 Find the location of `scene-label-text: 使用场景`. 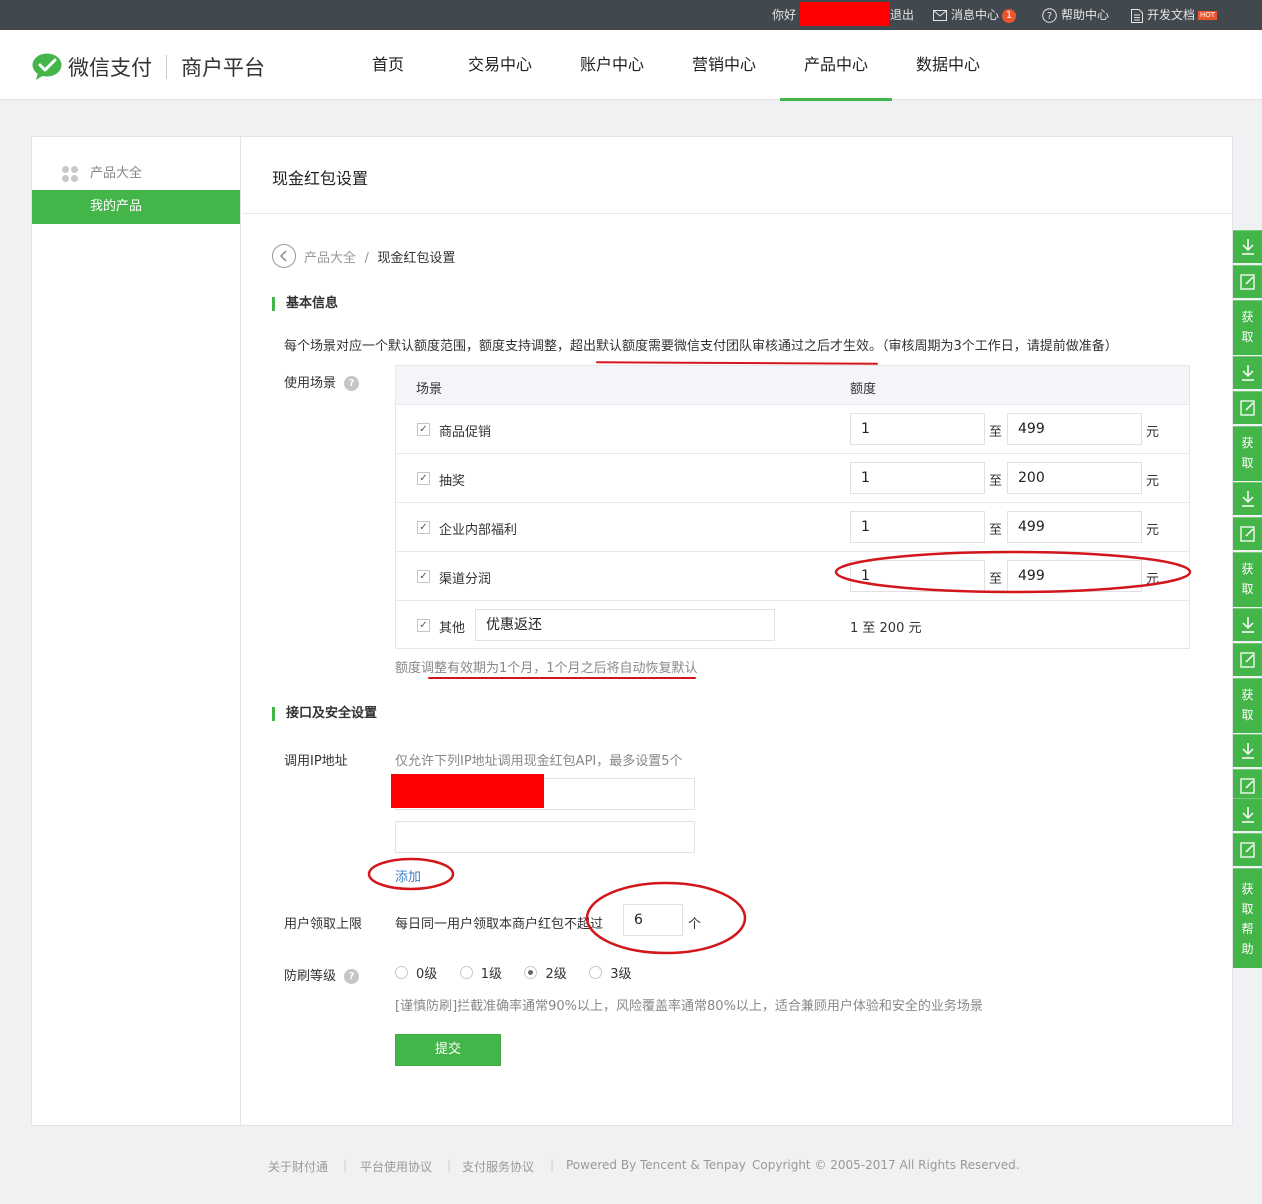

scene-label-text: 使用场景 is located at coordinates (310, 383).